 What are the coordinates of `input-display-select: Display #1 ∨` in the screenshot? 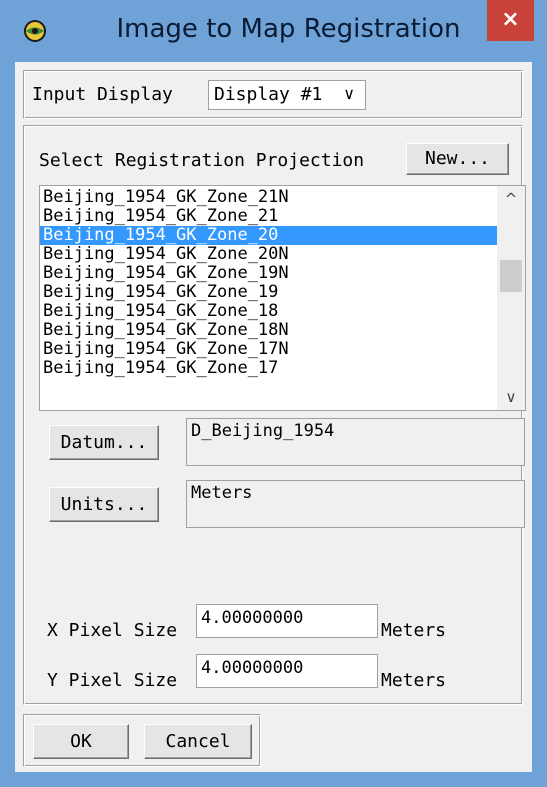 It's located at (287, 95).